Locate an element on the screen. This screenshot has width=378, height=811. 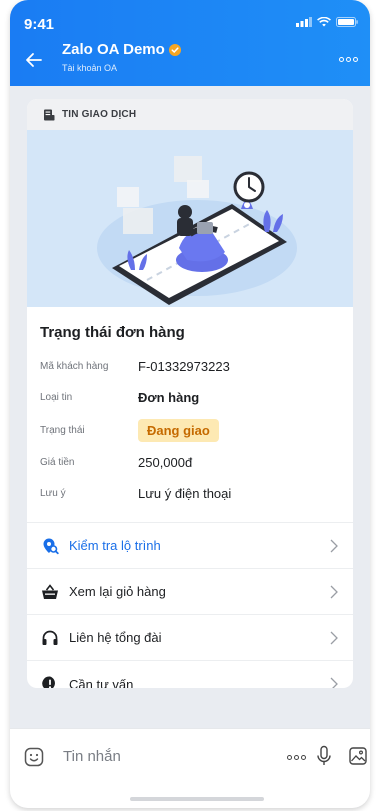
field-value: 250,000đ is located at coordinates (165, 462).